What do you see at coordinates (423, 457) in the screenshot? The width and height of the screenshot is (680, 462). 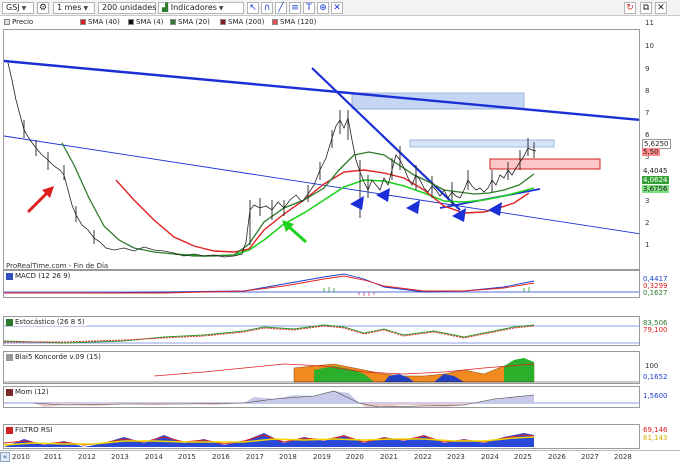 I see `year-label: 2022` at bounding box center [423, 457].